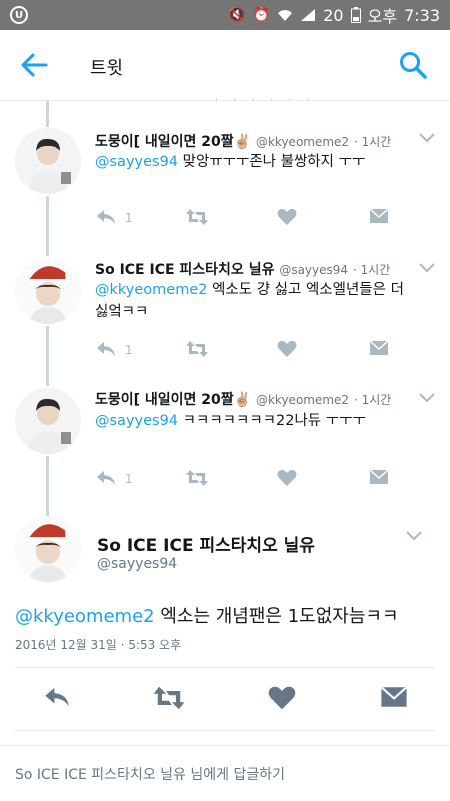  Describe the element at coordinates (242, 269) in the screenshot. I see `display-name: So ICE ICE 피스타치오 닐유 @sayyes94 · 1시간` at that location.